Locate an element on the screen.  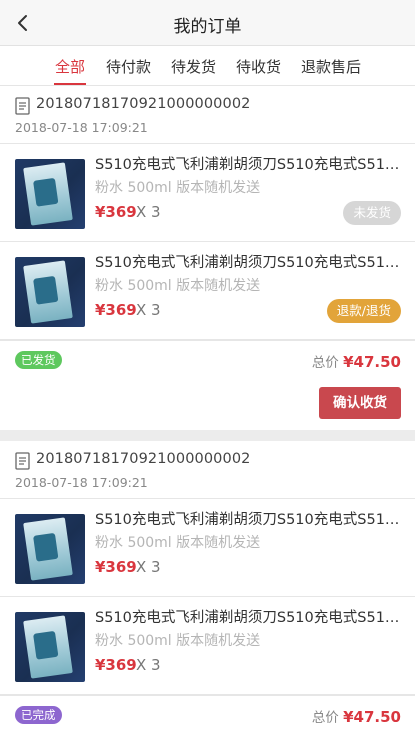
page-title: 我的订单 is located at coordinates (207, 27).